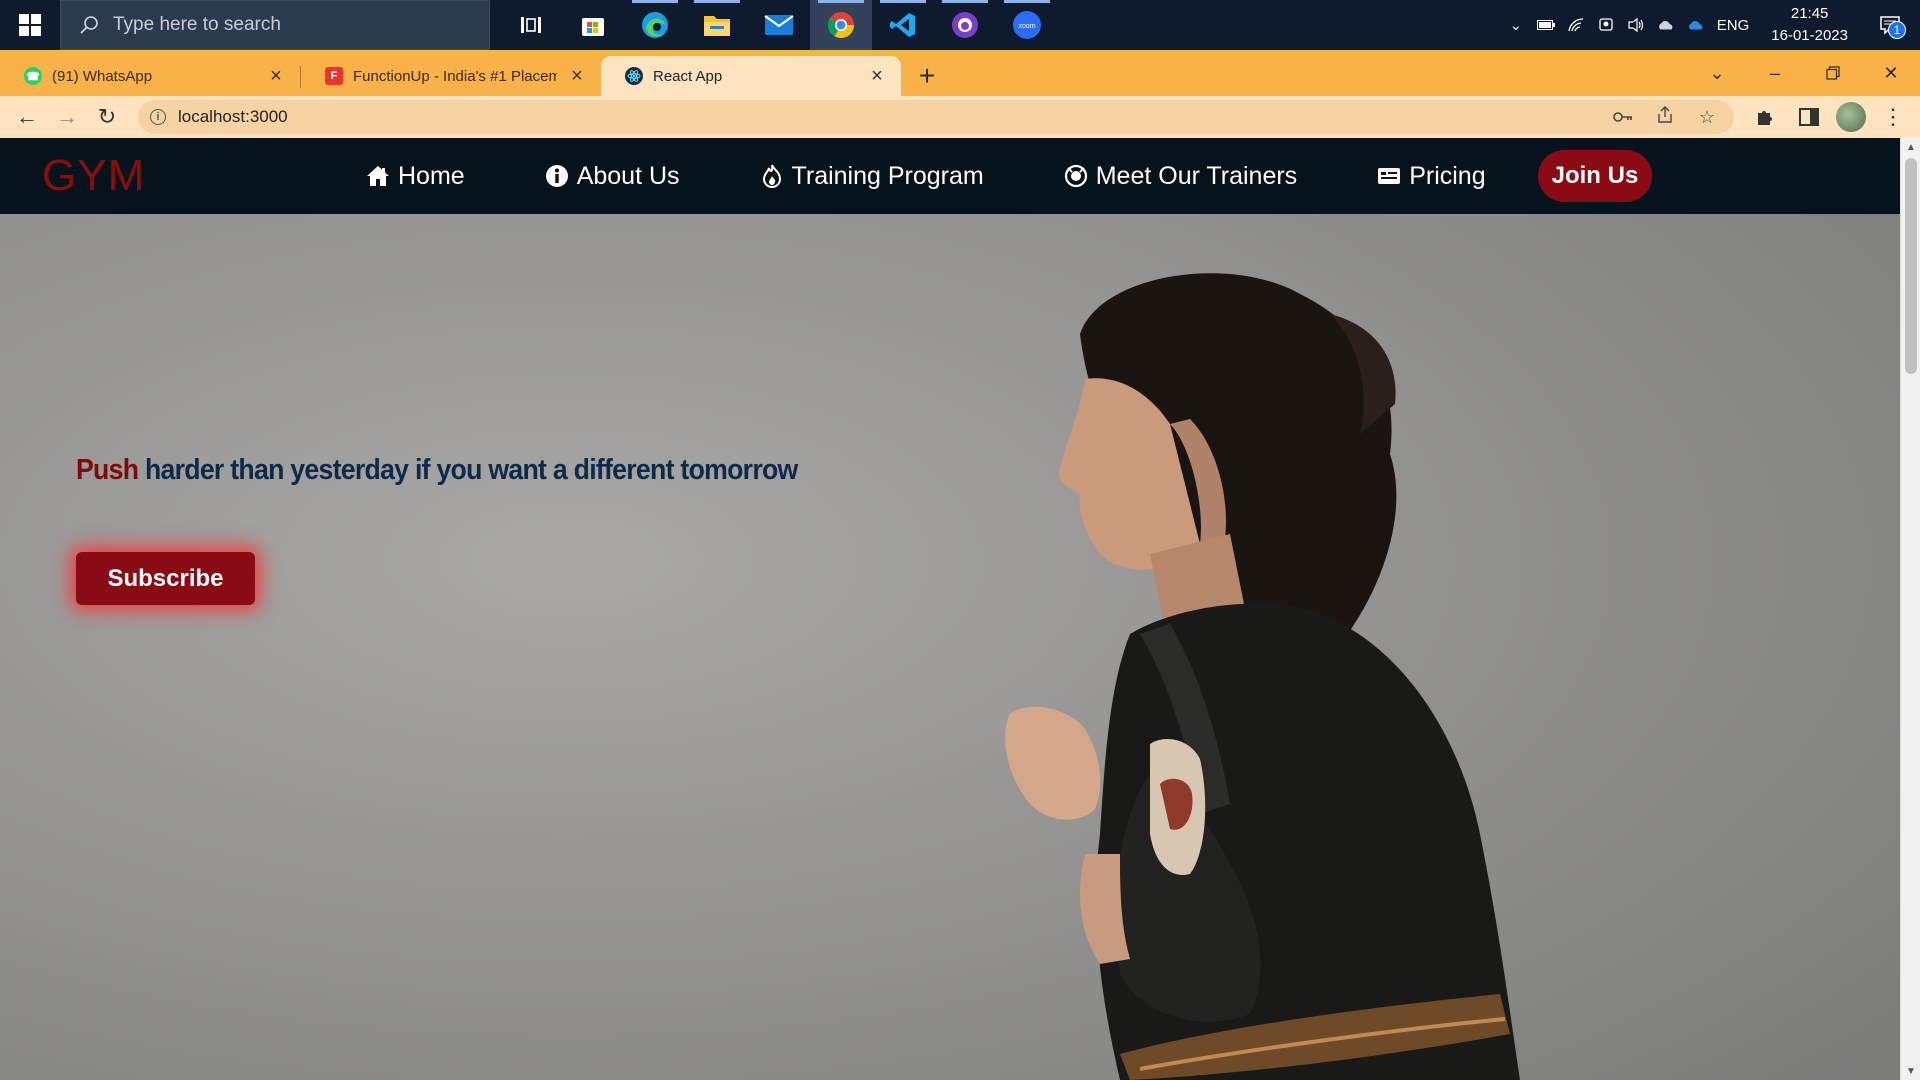 This screenshot has height=1080, width=1920. Describe the element at coordinates (1809, 25) in the screenshot. I see `system-clock: 21:45 16-01-2023` at that location.